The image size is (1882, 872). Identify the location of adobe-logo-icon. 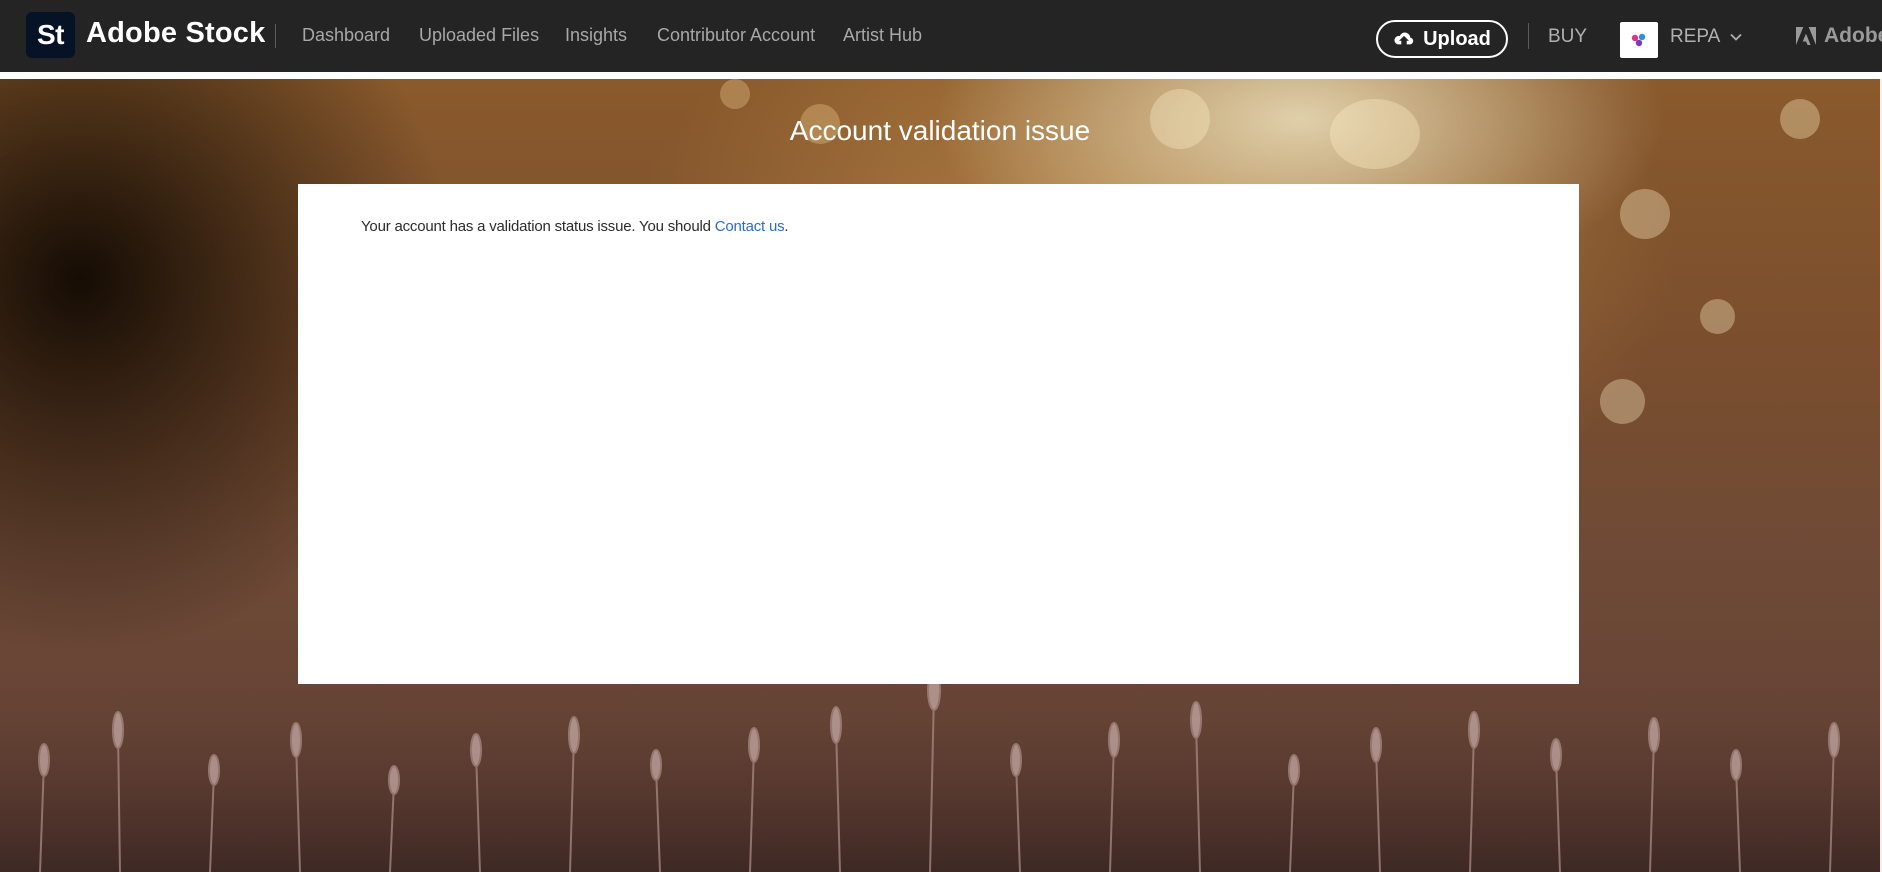
(1806, 36).